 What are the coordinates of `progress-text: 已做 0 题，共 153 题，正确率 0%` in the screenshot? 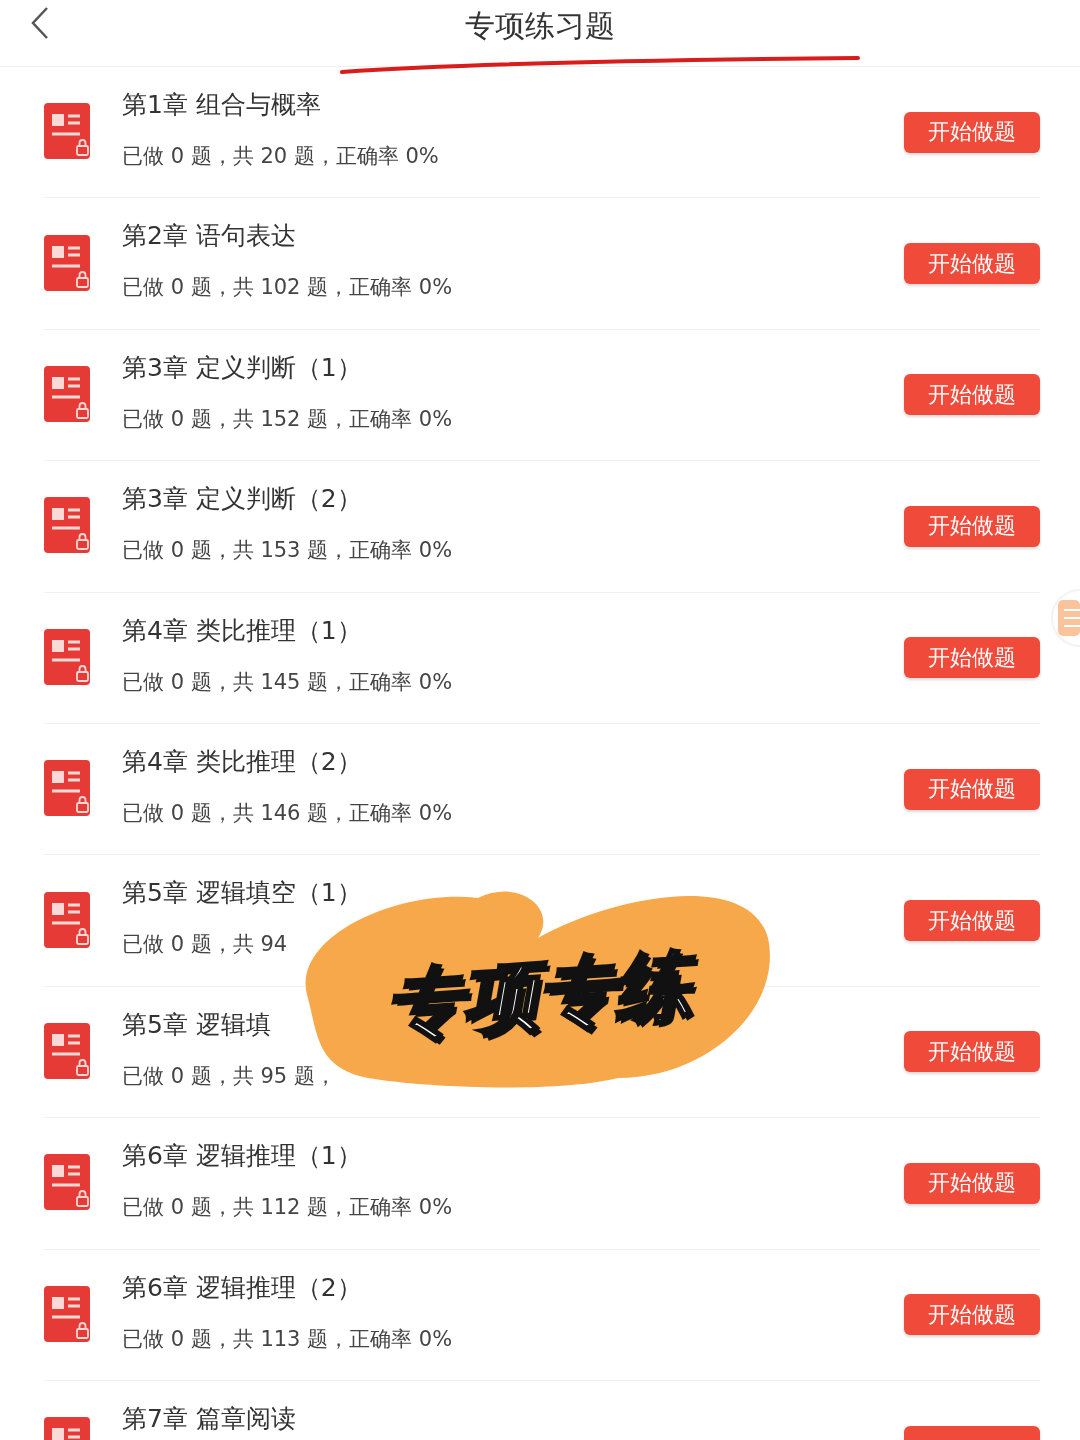 It's located at (288, 551).